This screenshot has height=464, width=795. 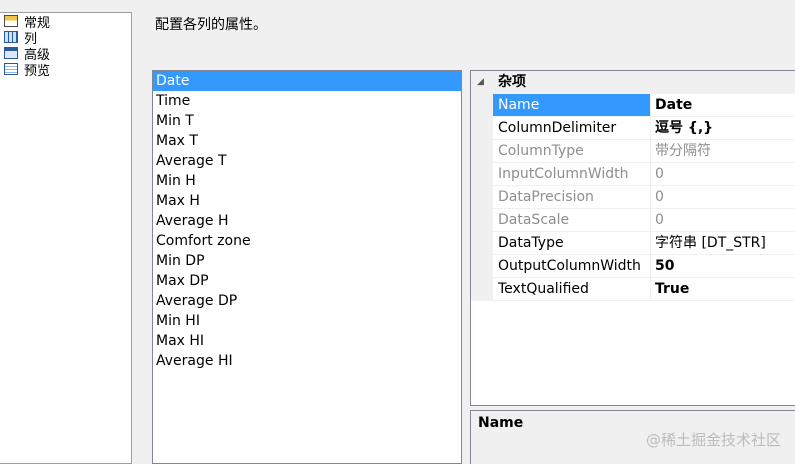 What do you see at coordinates (480, 82) in the screenshot?
I see `collapse-triangle-icon: ◢` at bounding box center [480, 82].